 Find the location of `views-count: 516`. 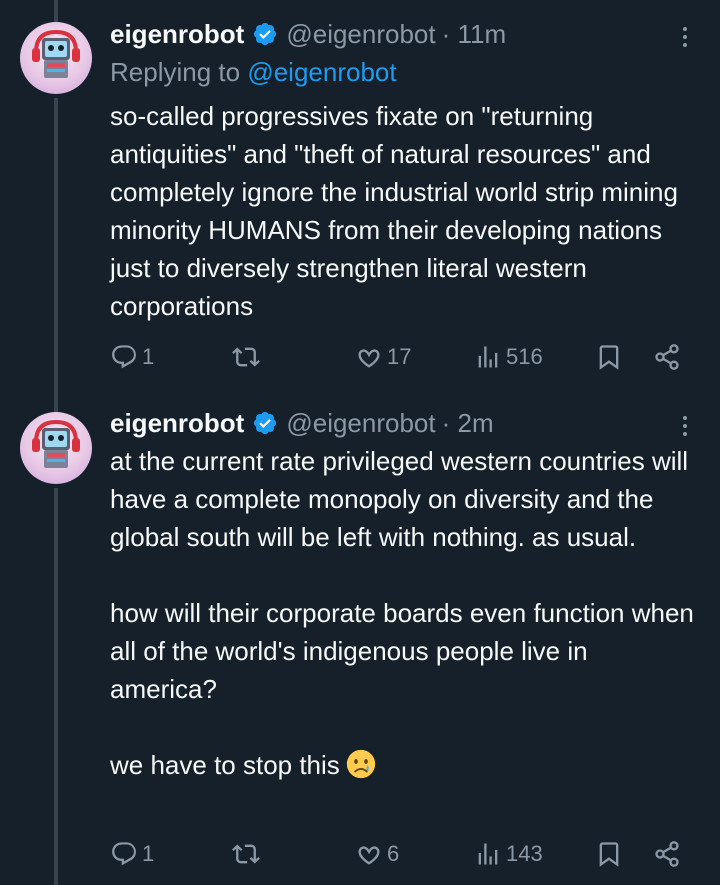

views-count: 516 is located at coordinates (524, 356).